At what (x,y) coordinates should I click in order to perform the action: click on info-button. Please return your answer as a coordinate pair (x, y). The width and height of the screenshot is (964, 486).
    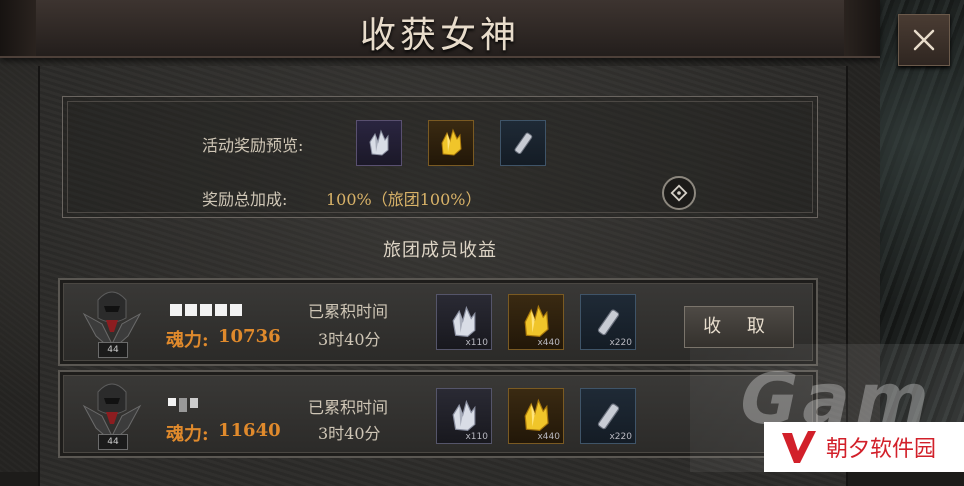
    Looking at the image, I should click on (679, 193).